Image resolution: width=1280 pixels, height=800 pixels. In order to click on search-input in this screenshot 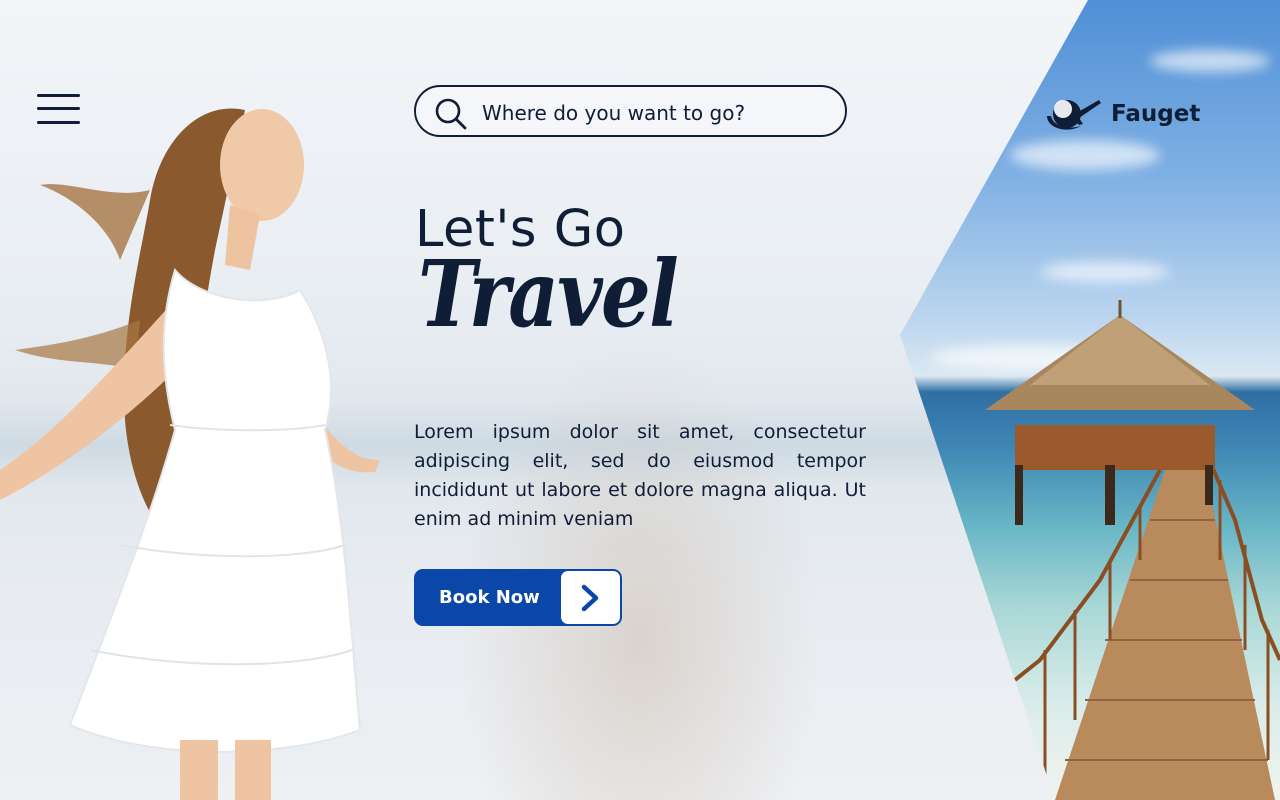, I will do `click(657, 113)`.